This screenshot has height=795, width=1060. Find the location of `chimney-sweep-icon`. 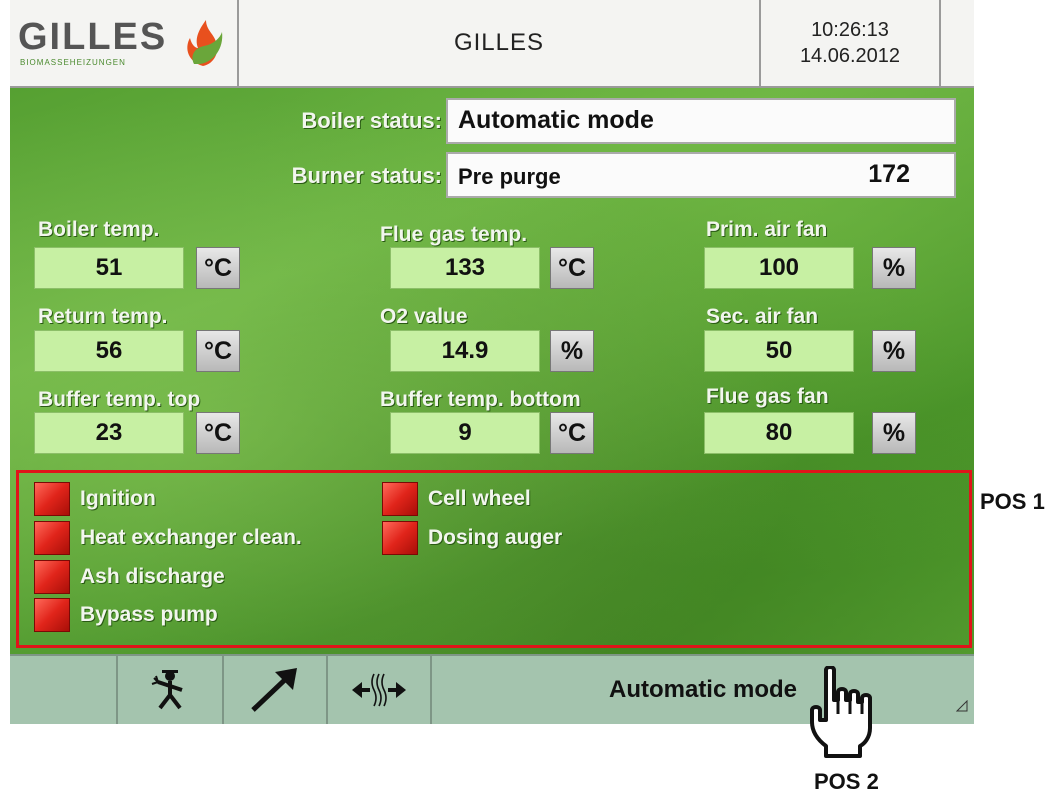

chimney-sweep-icon is located at coordinates (167, 690).